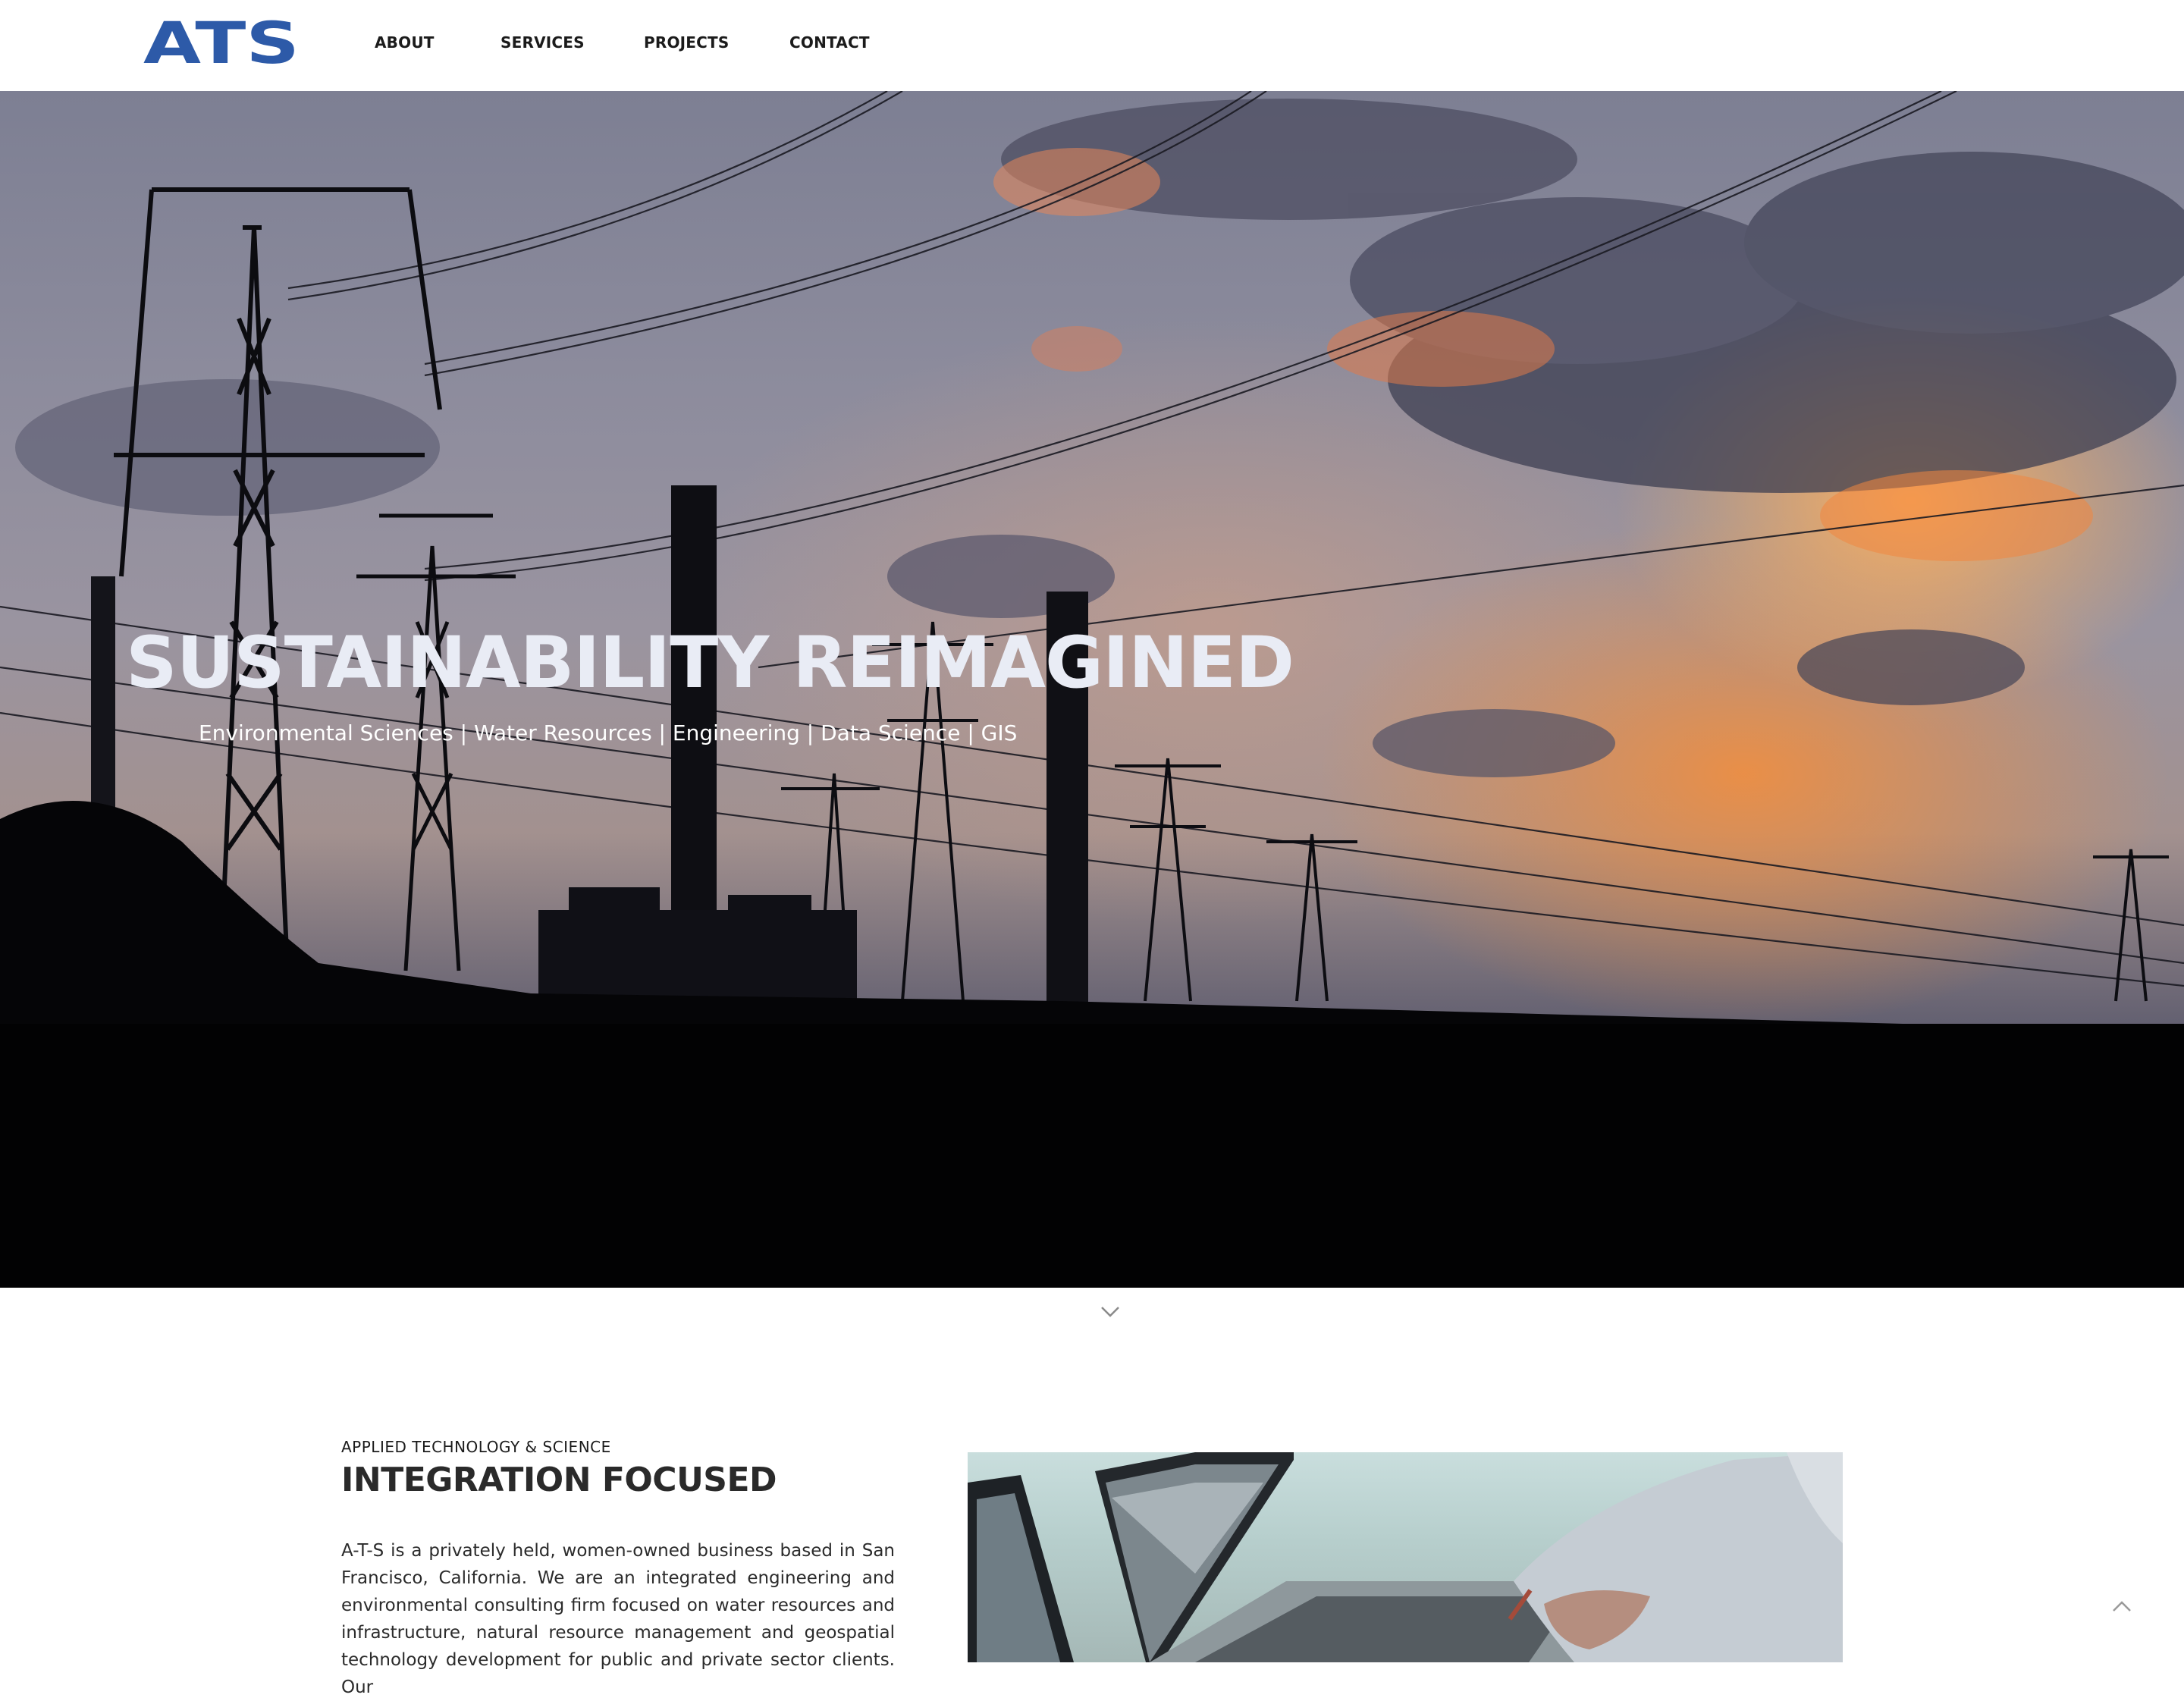  I want to click on about-photo, so click(1405, 1557).